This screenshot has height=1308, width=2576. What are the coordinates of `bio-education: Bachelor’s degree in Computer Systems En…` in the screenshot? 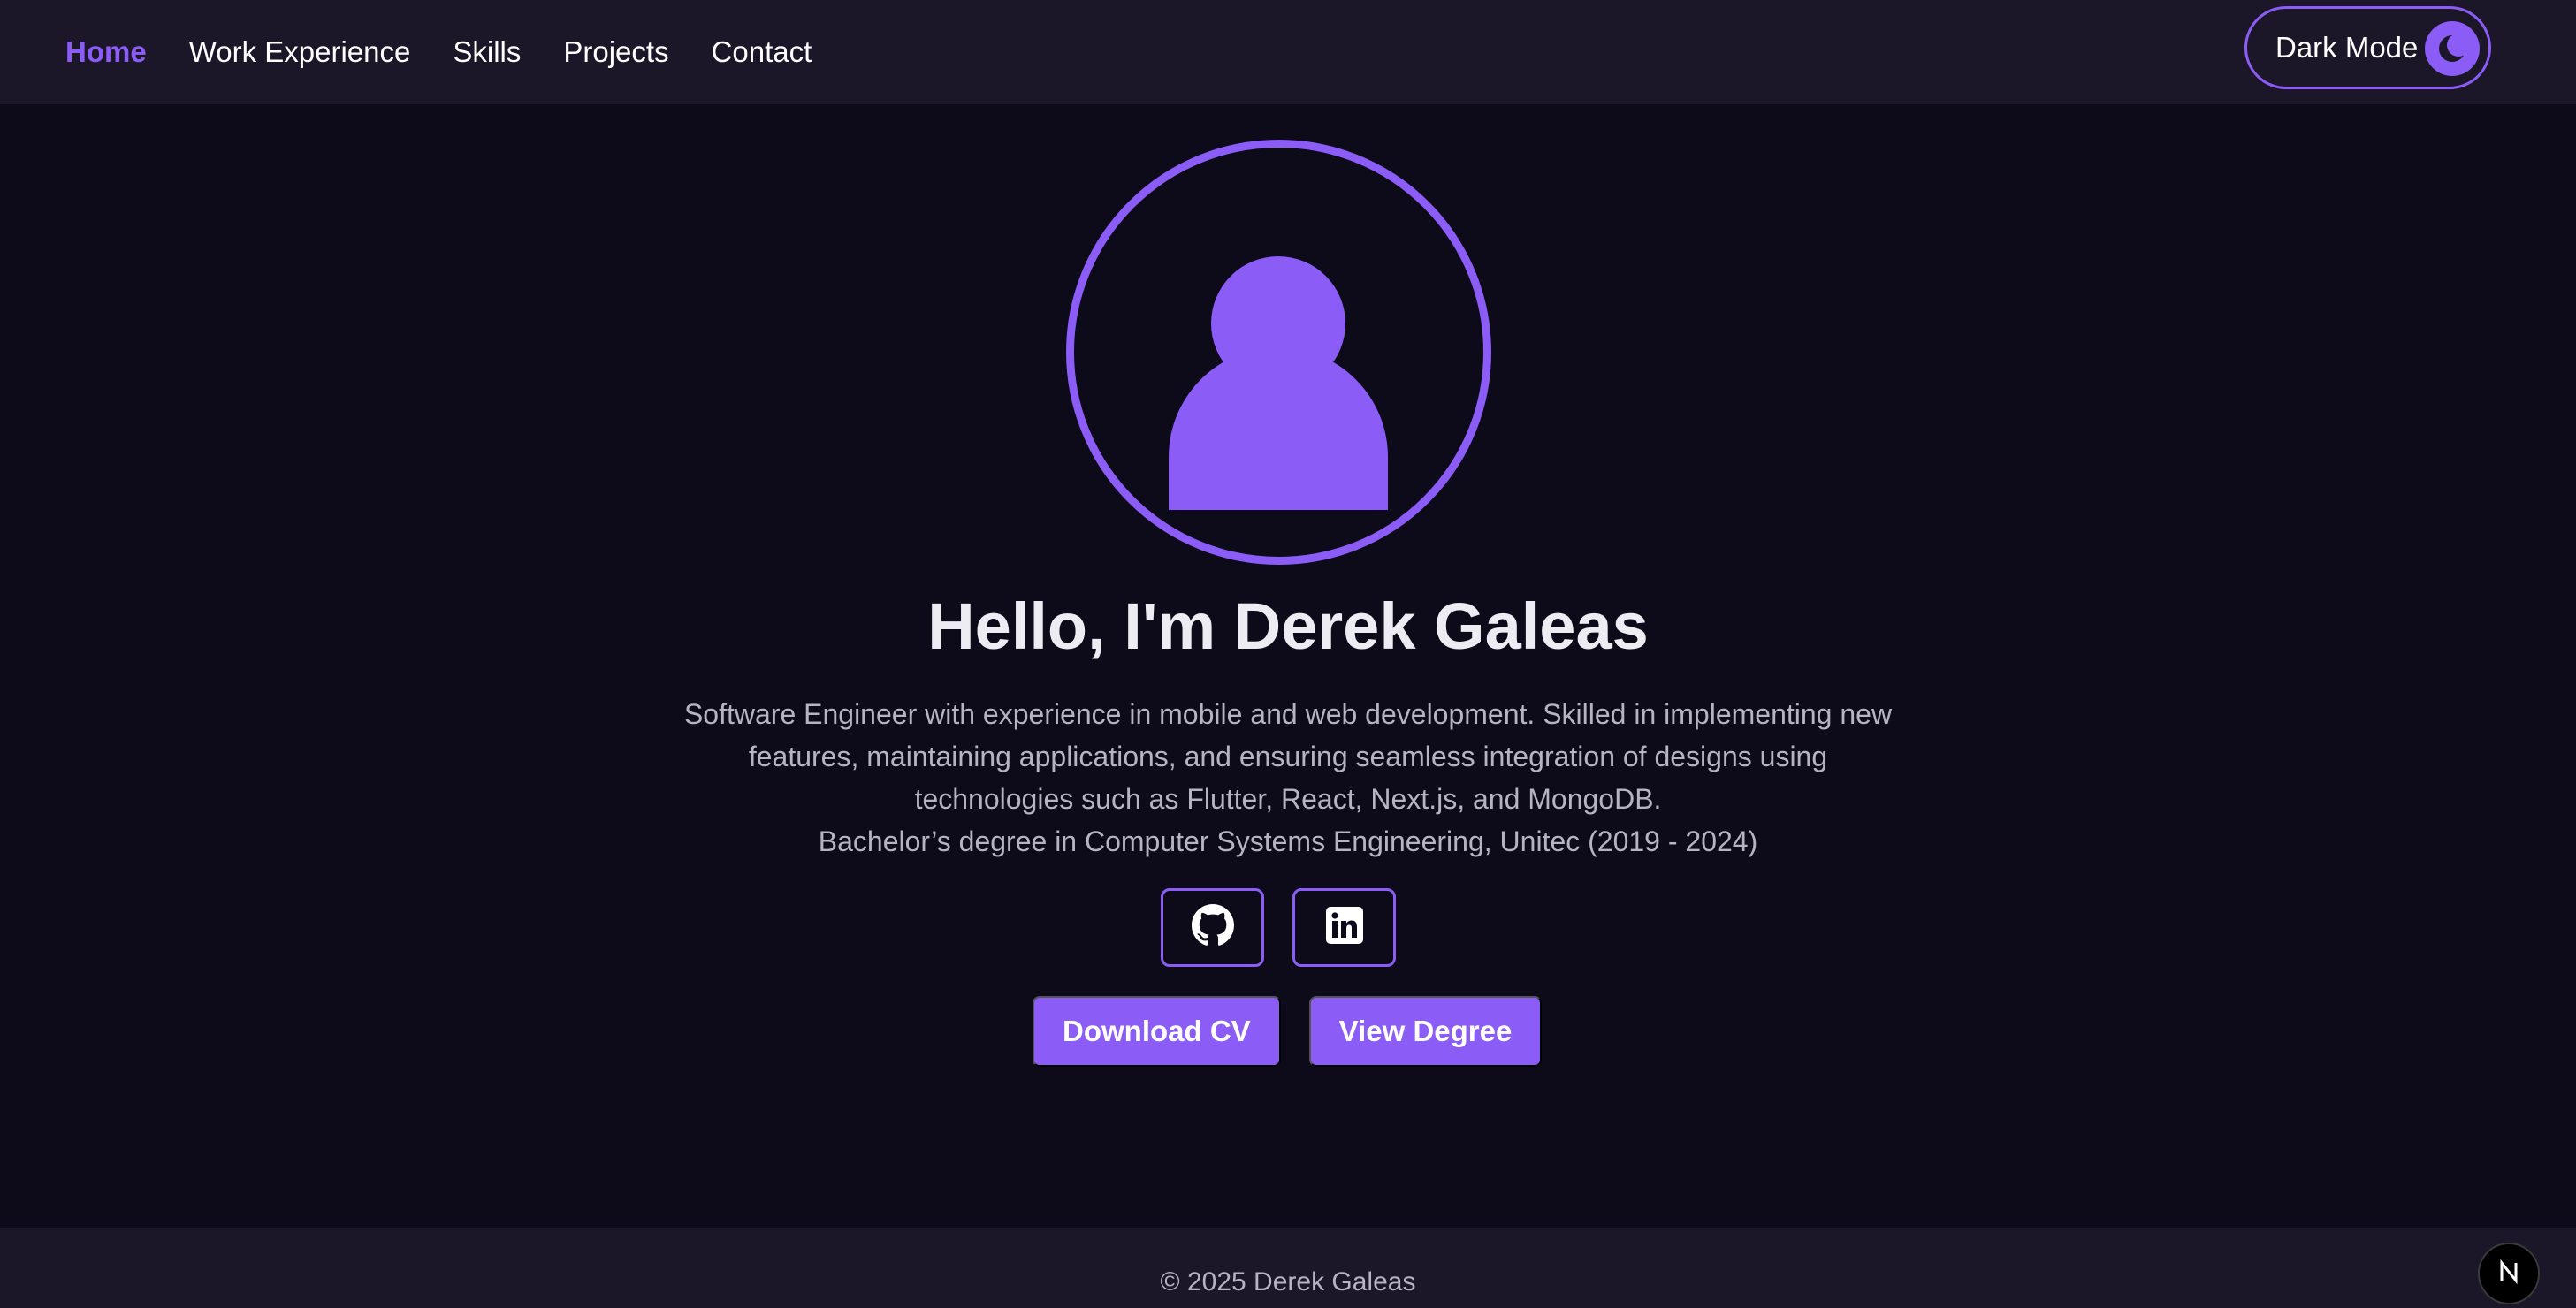 It's located at (1288, 841).